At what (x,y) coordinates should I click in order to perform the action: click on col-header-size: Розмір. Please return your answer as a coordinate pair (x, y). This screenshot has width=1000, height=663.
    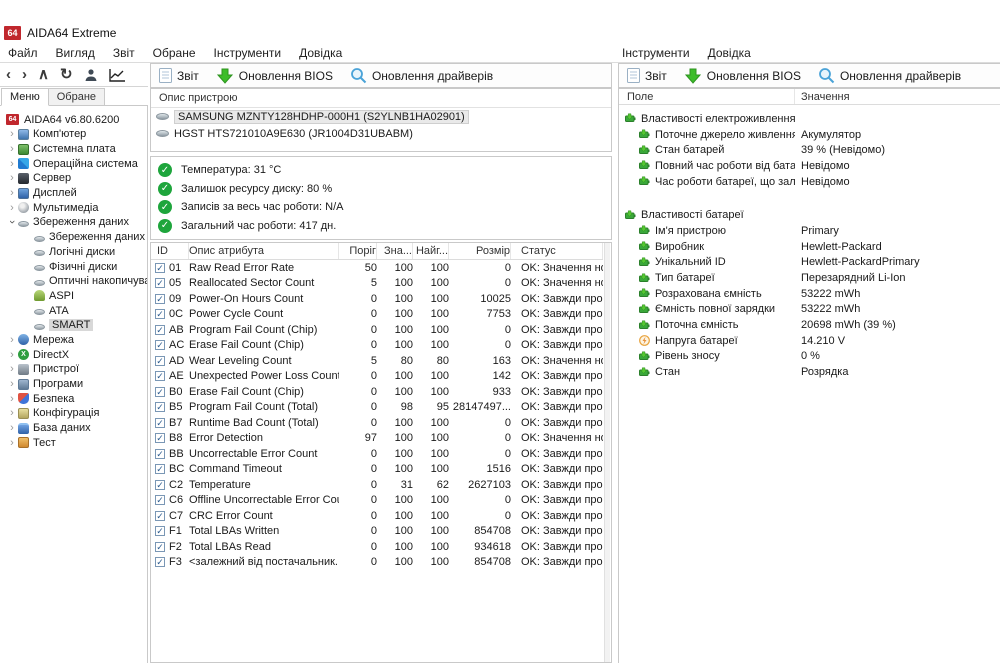
    Looking at the image, I should click on (480, 251).